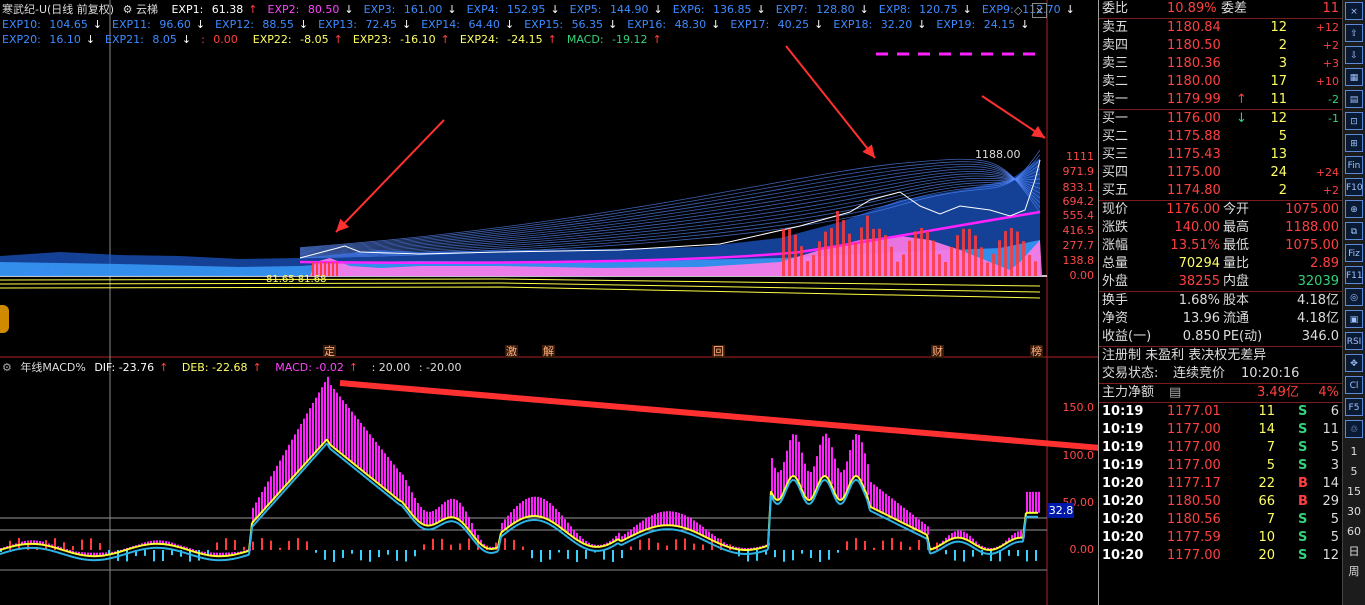 This screenshot has width=1365, height=605. Describe the element at coordinates (4, 319) in the screenshot. I see `left-expand-handle` at that location.